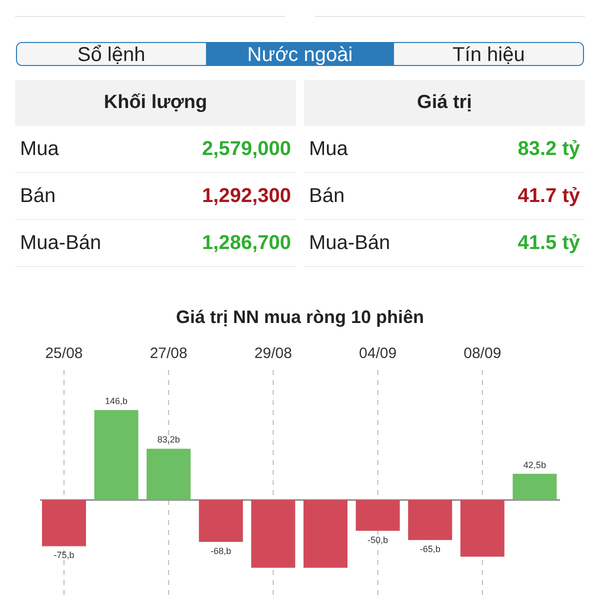 This screenshot has width=600, height=600. I want to click on row-value: 1,292,300, so click(246, 196).